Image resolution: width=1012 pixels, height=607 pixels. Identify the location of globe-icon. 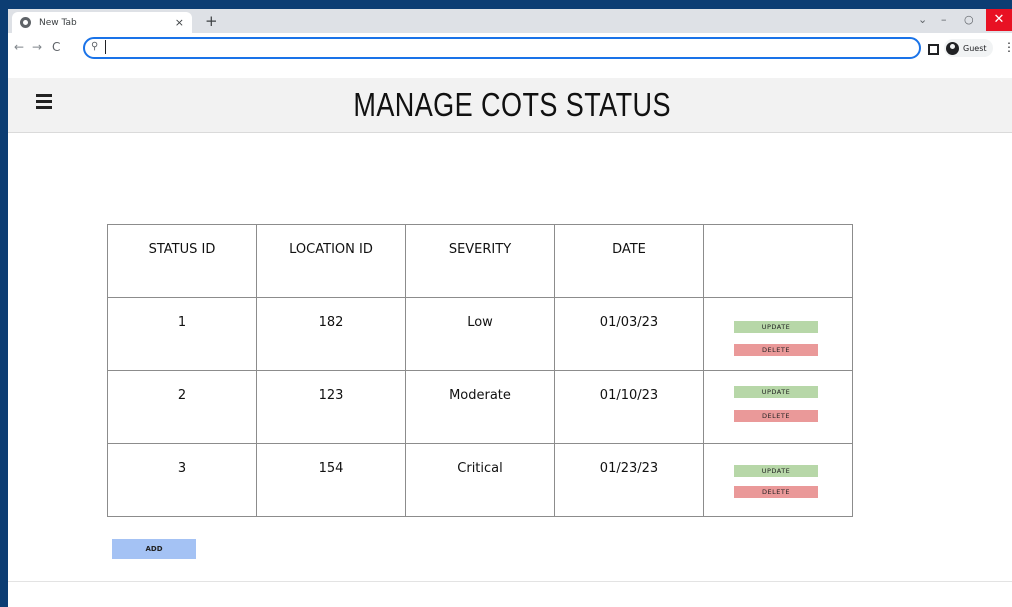
(25, 22).